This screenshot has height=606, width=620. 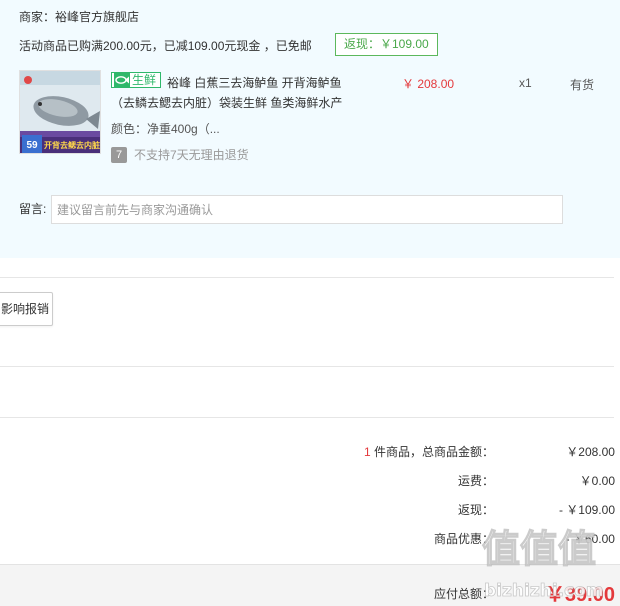 I want to click on item-price: ￥ 208.00, so click(x=428, y=84).